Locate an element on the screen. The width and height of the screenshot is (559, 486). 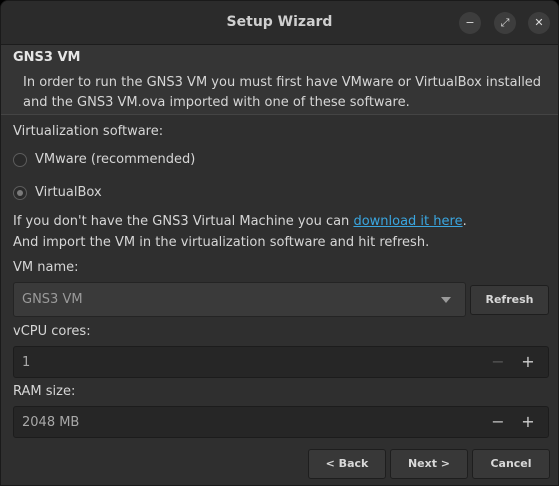
back-button: < Back is located at coordinates (347, 464).